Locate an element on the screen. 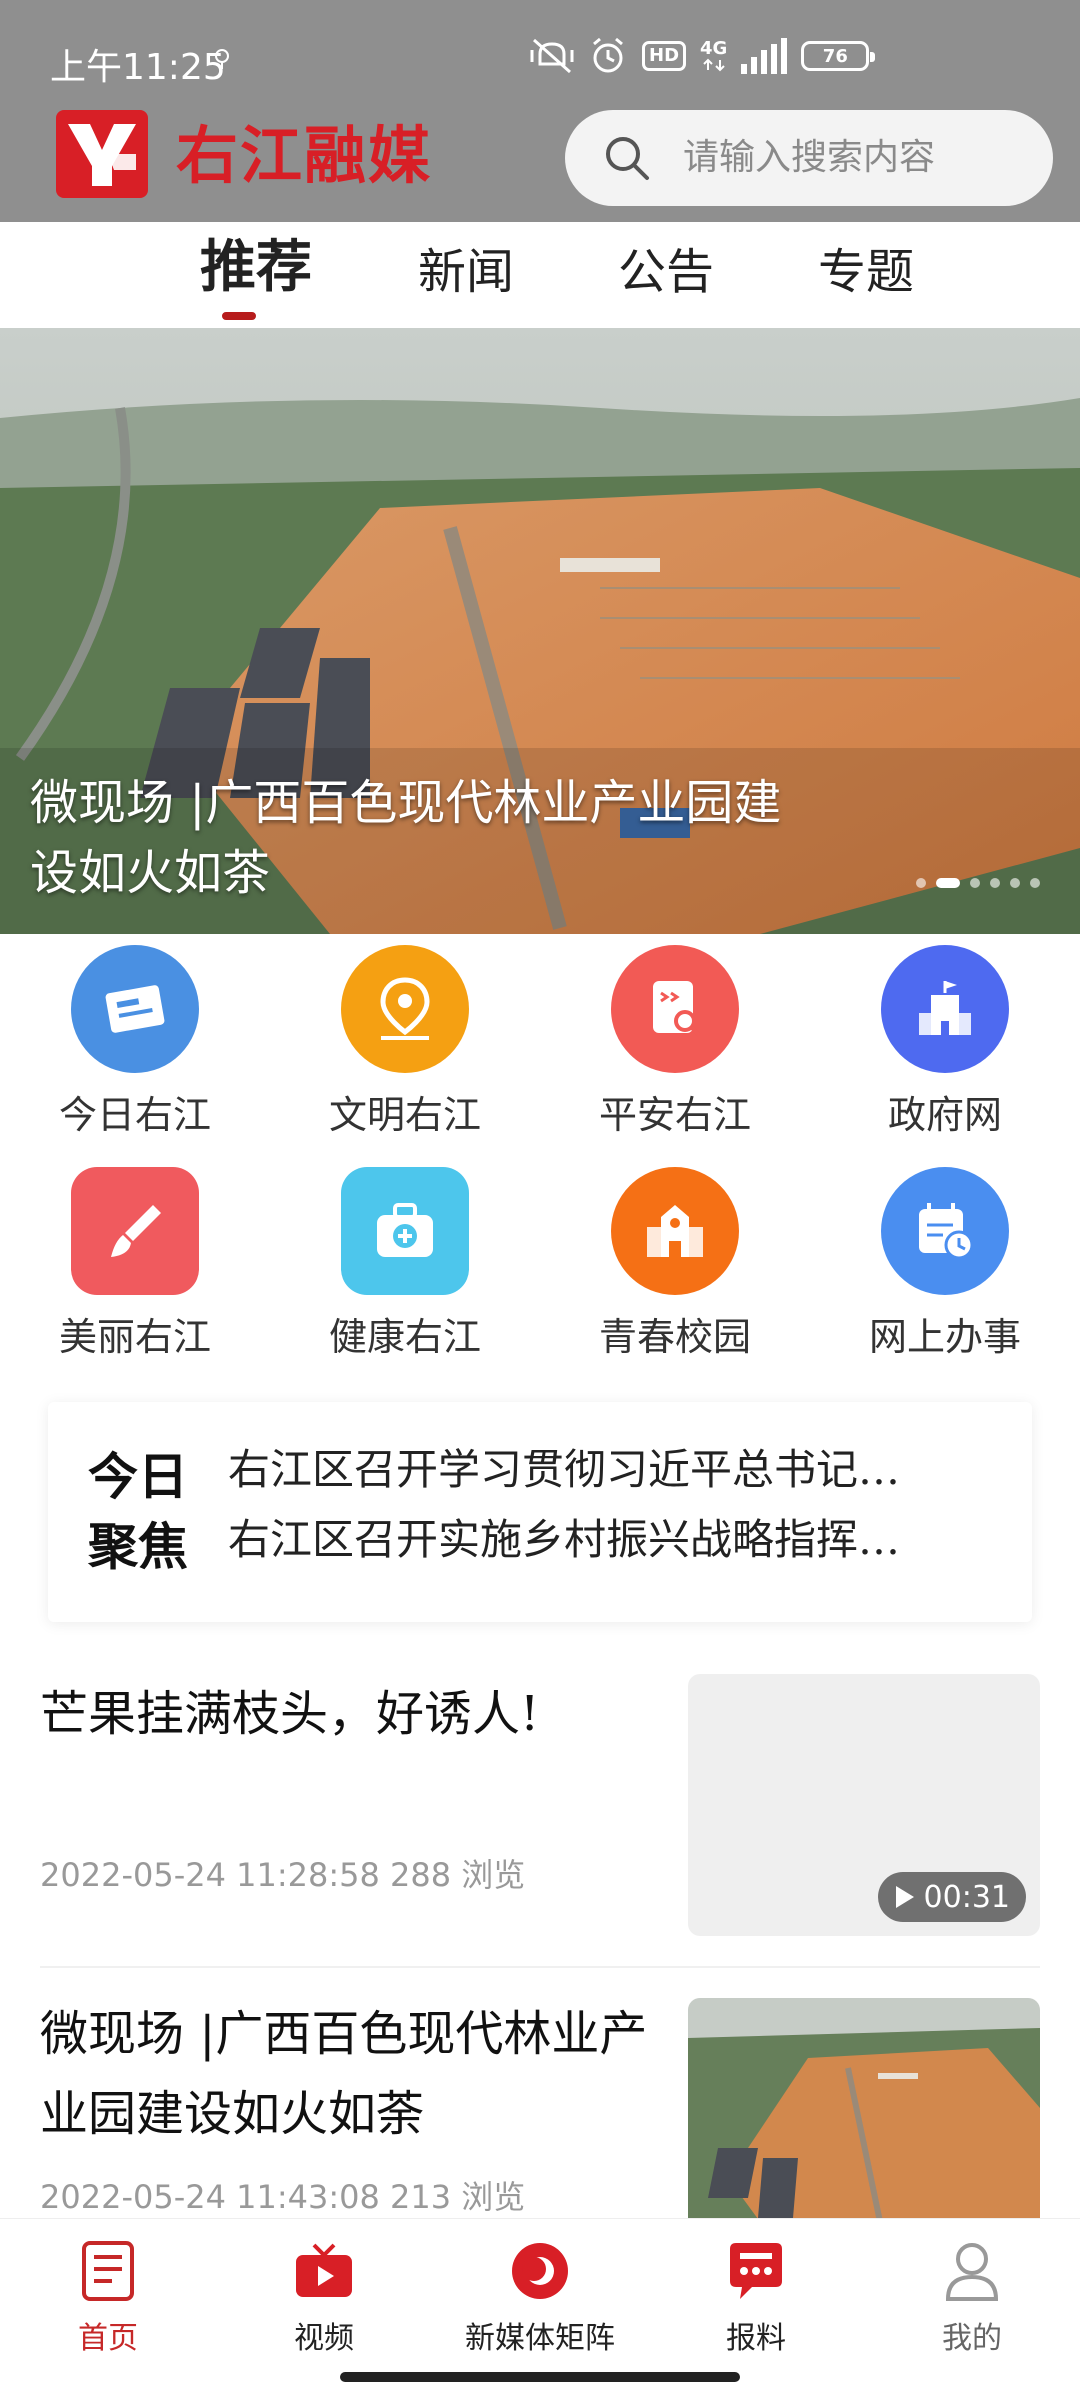 The image size is (1080, 2400). nav-label: 视频 is located at coordinates (324, 2338).